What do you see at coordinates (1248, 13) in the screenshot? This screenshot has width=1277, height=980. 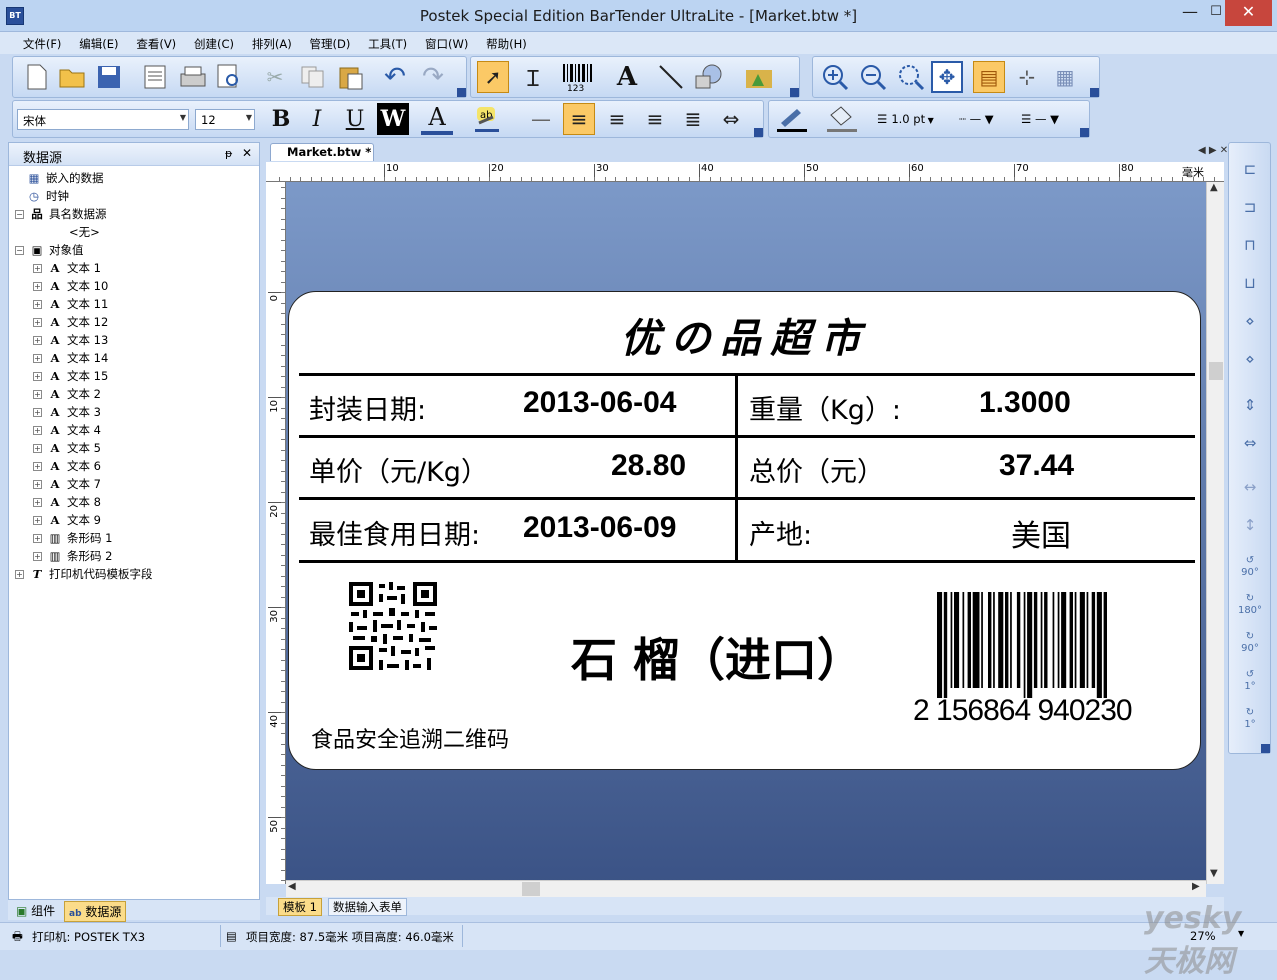 I see `close-button: ✕` at bounding box center [1248, 13].